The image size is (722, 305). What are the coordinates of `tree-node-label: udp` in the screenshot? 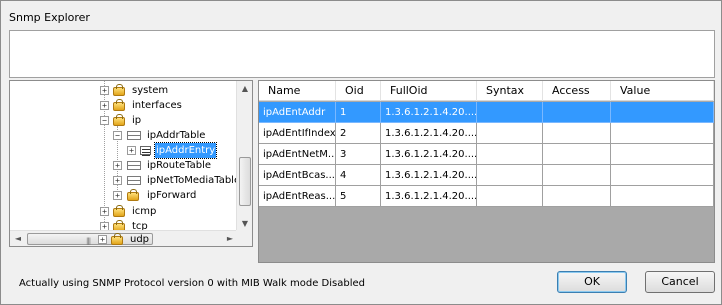 It's located at (139, 239).